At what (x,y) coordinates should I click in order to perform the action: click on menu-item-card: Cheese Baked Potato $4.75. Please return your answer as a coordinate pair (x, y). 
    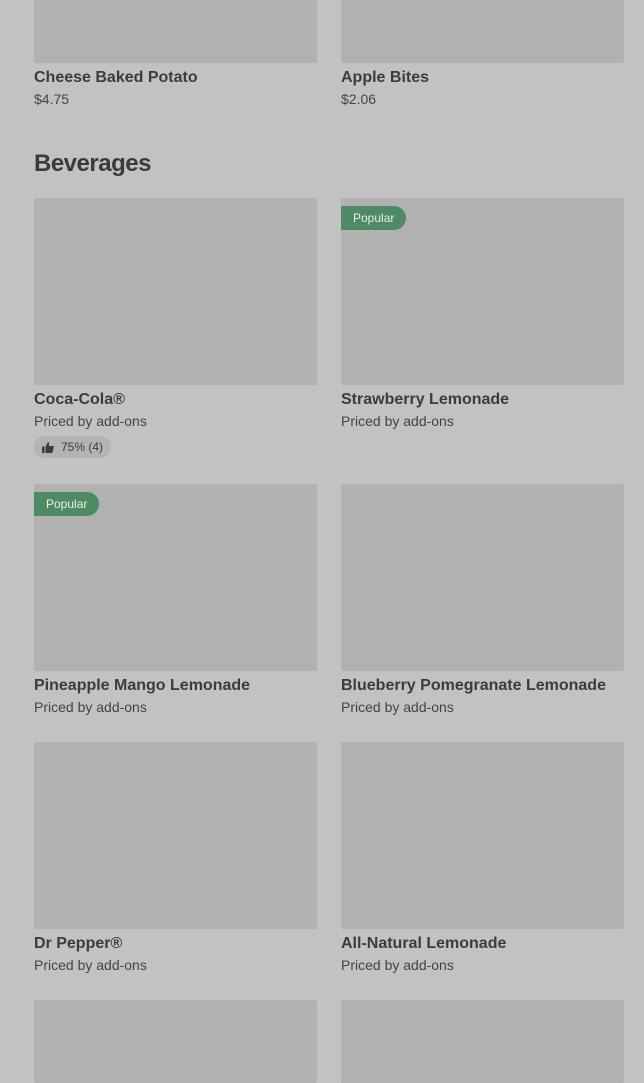
    Looking at the image, I should click on (175, 54).